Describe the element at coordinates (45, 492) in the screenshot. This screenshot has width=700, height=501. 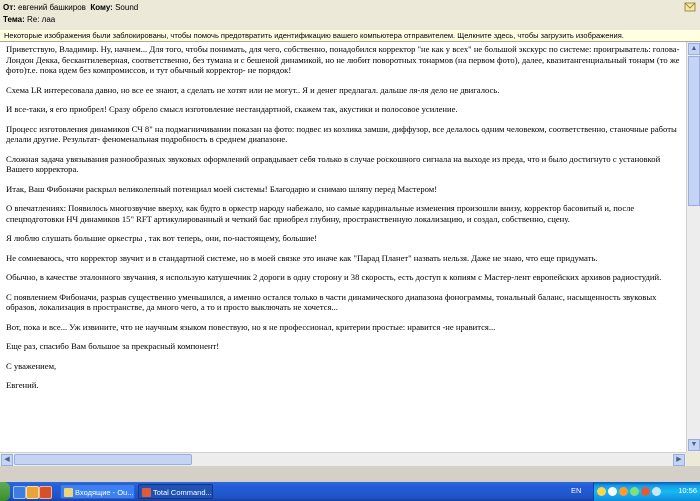
I see `media-icon` at that location.